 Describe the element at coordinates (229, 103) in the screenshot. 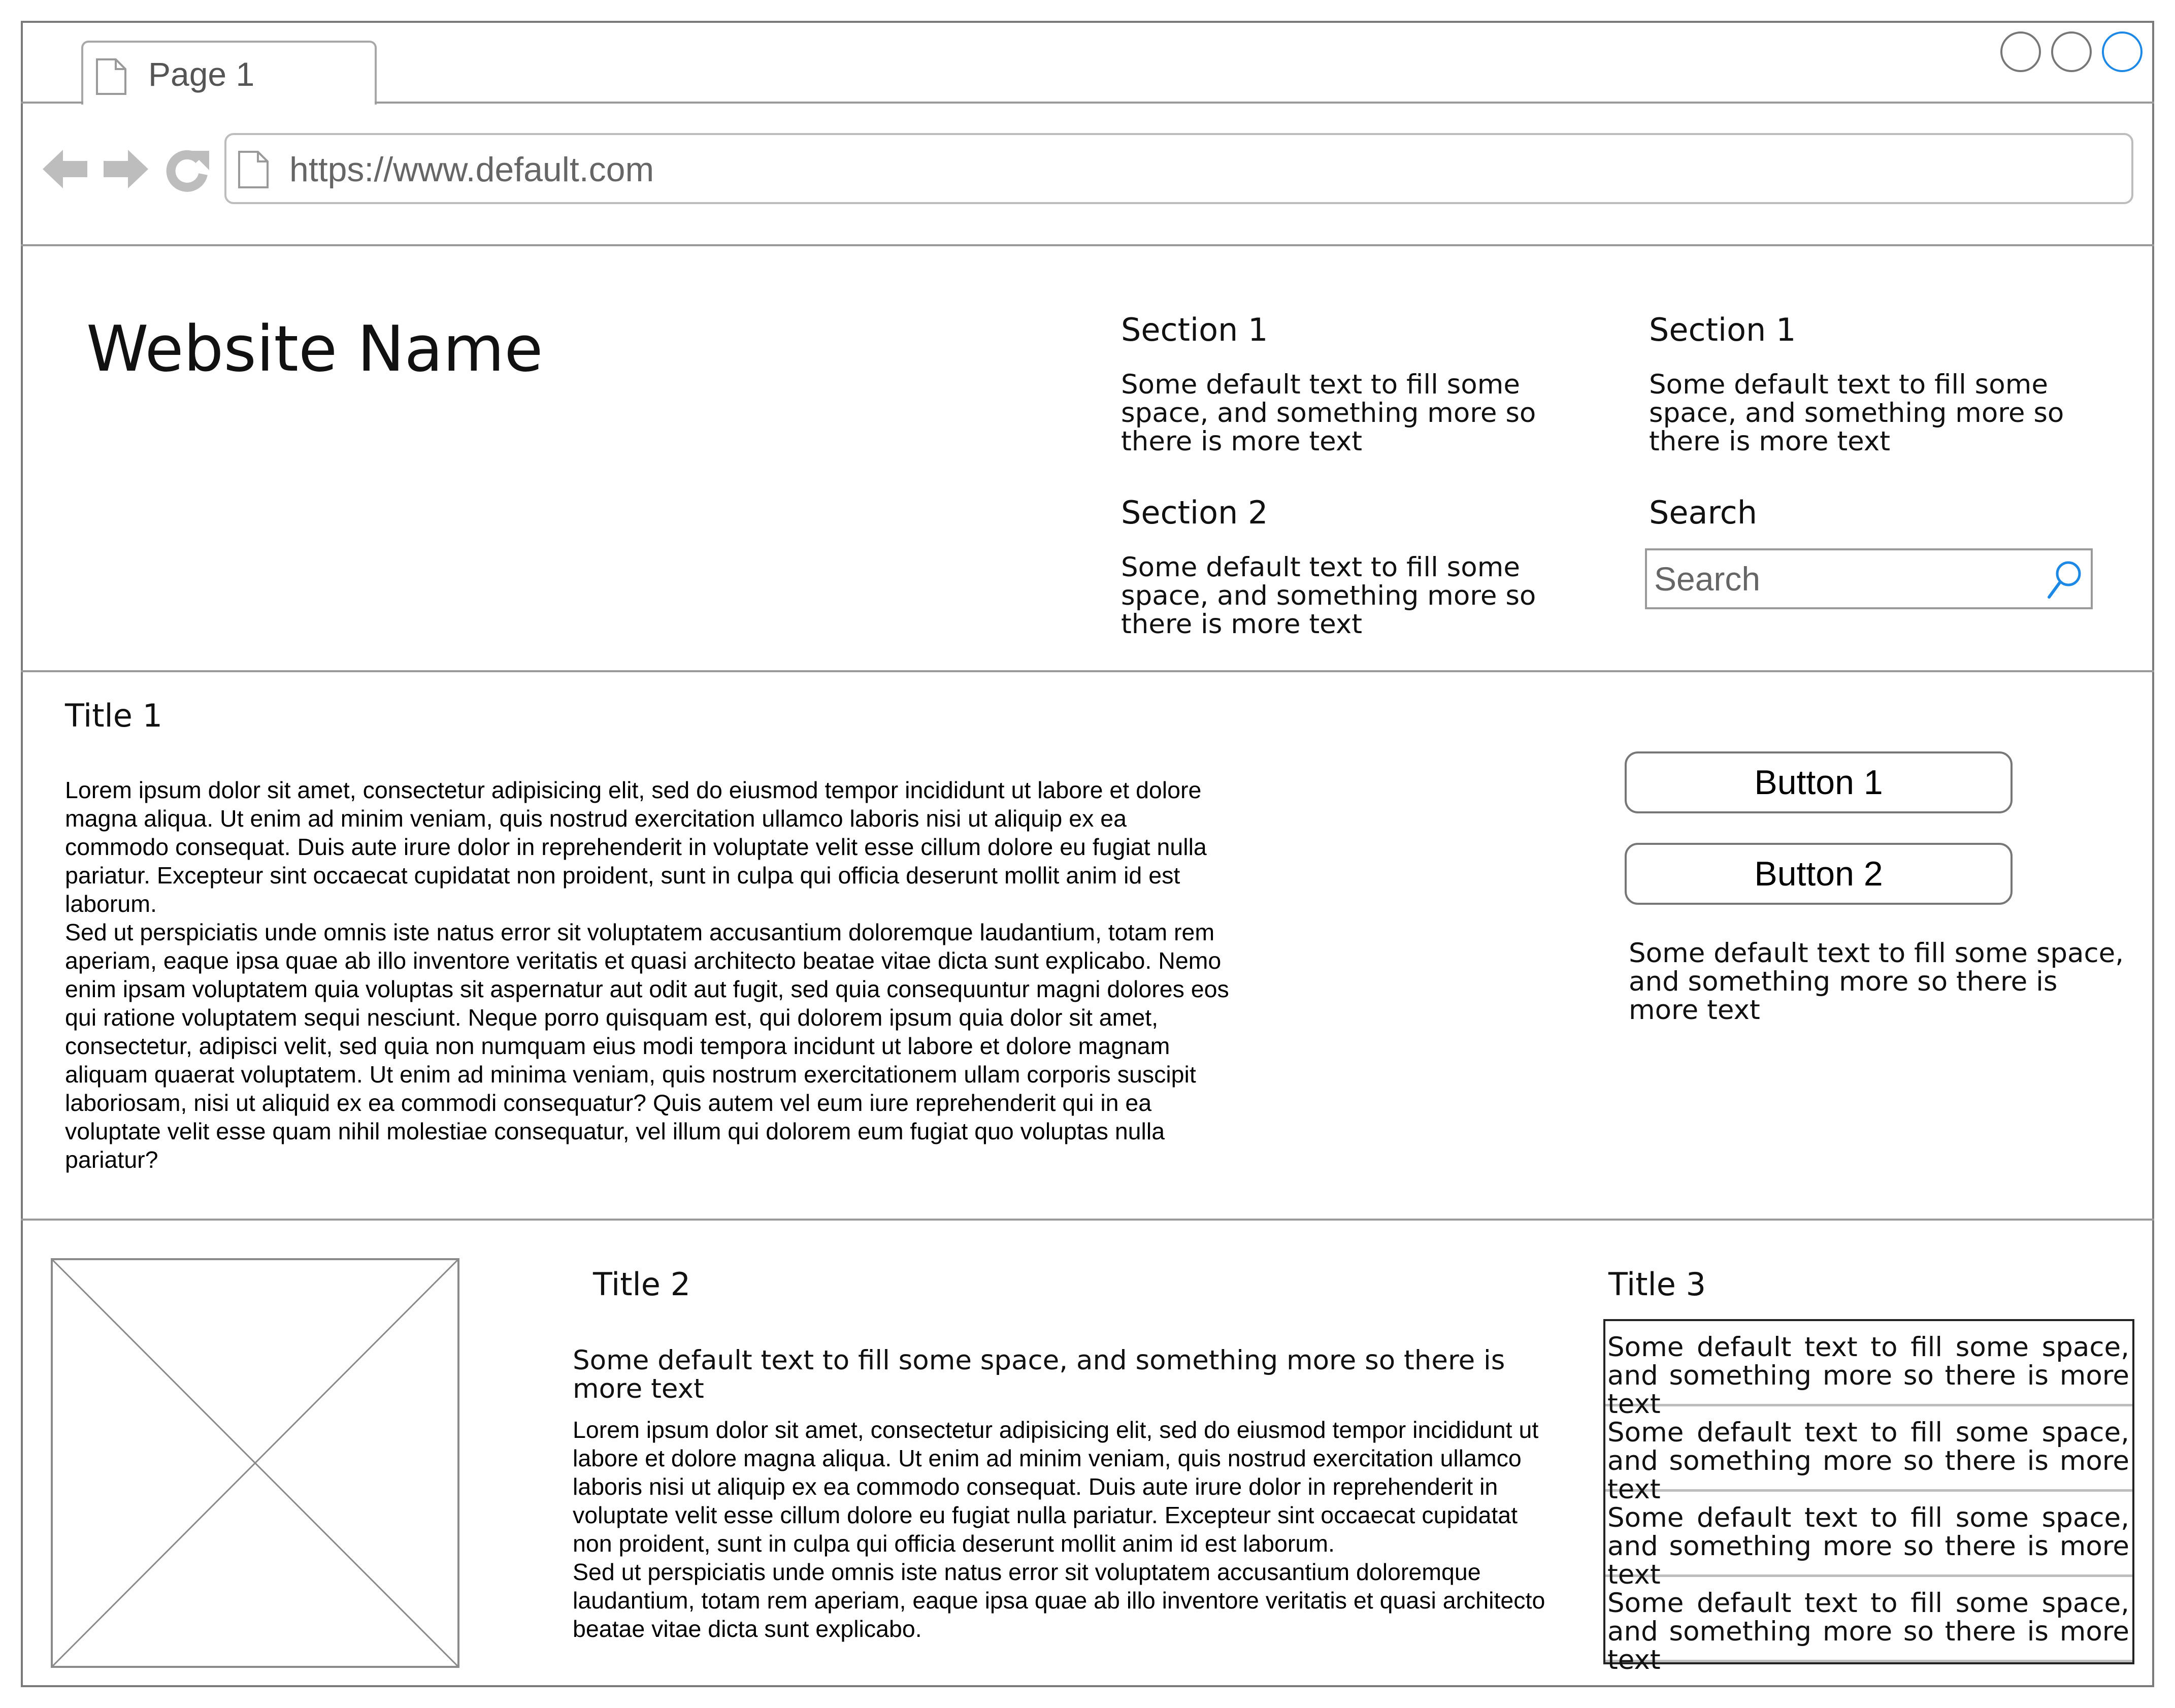

I see `active-tab-gap` at that location.